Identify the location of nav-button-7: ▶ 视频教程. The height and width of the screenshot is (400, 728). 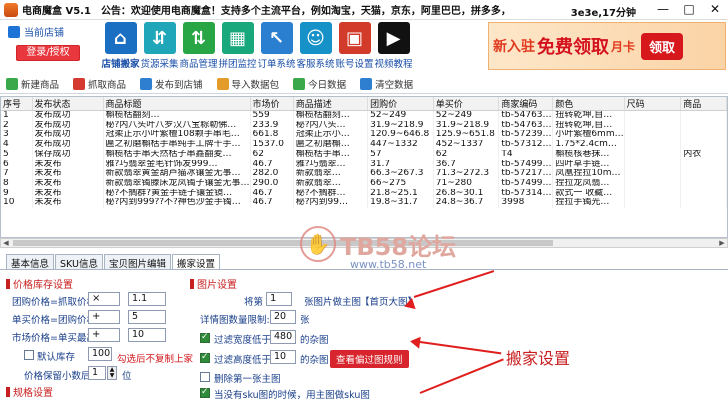
(393, 46).